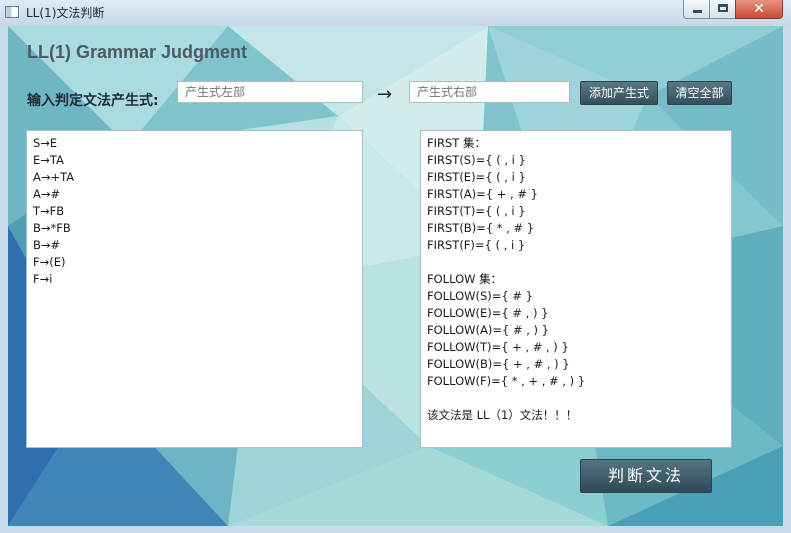  I want to click on list-item: A→+TA, so click(54, 177).